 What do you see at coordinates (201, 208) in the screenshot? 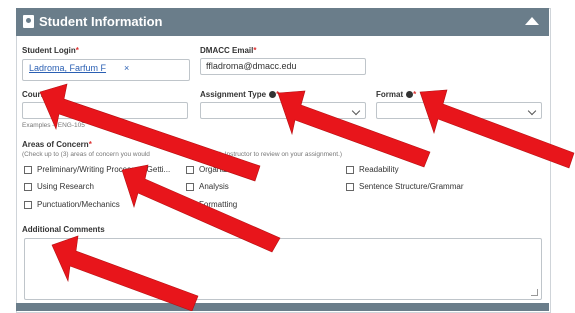
I see `arrow-areas` at bounding box center [201, 208].